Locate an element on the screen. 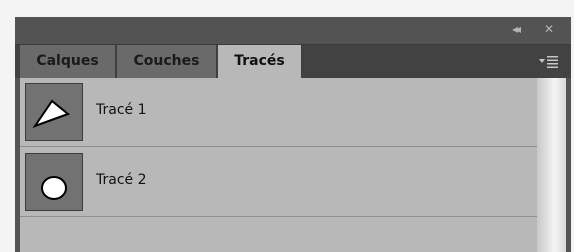 The width and height of the screenshot is (574, 252). path-label: Tracé 2 is located at coordinates (121, 180).